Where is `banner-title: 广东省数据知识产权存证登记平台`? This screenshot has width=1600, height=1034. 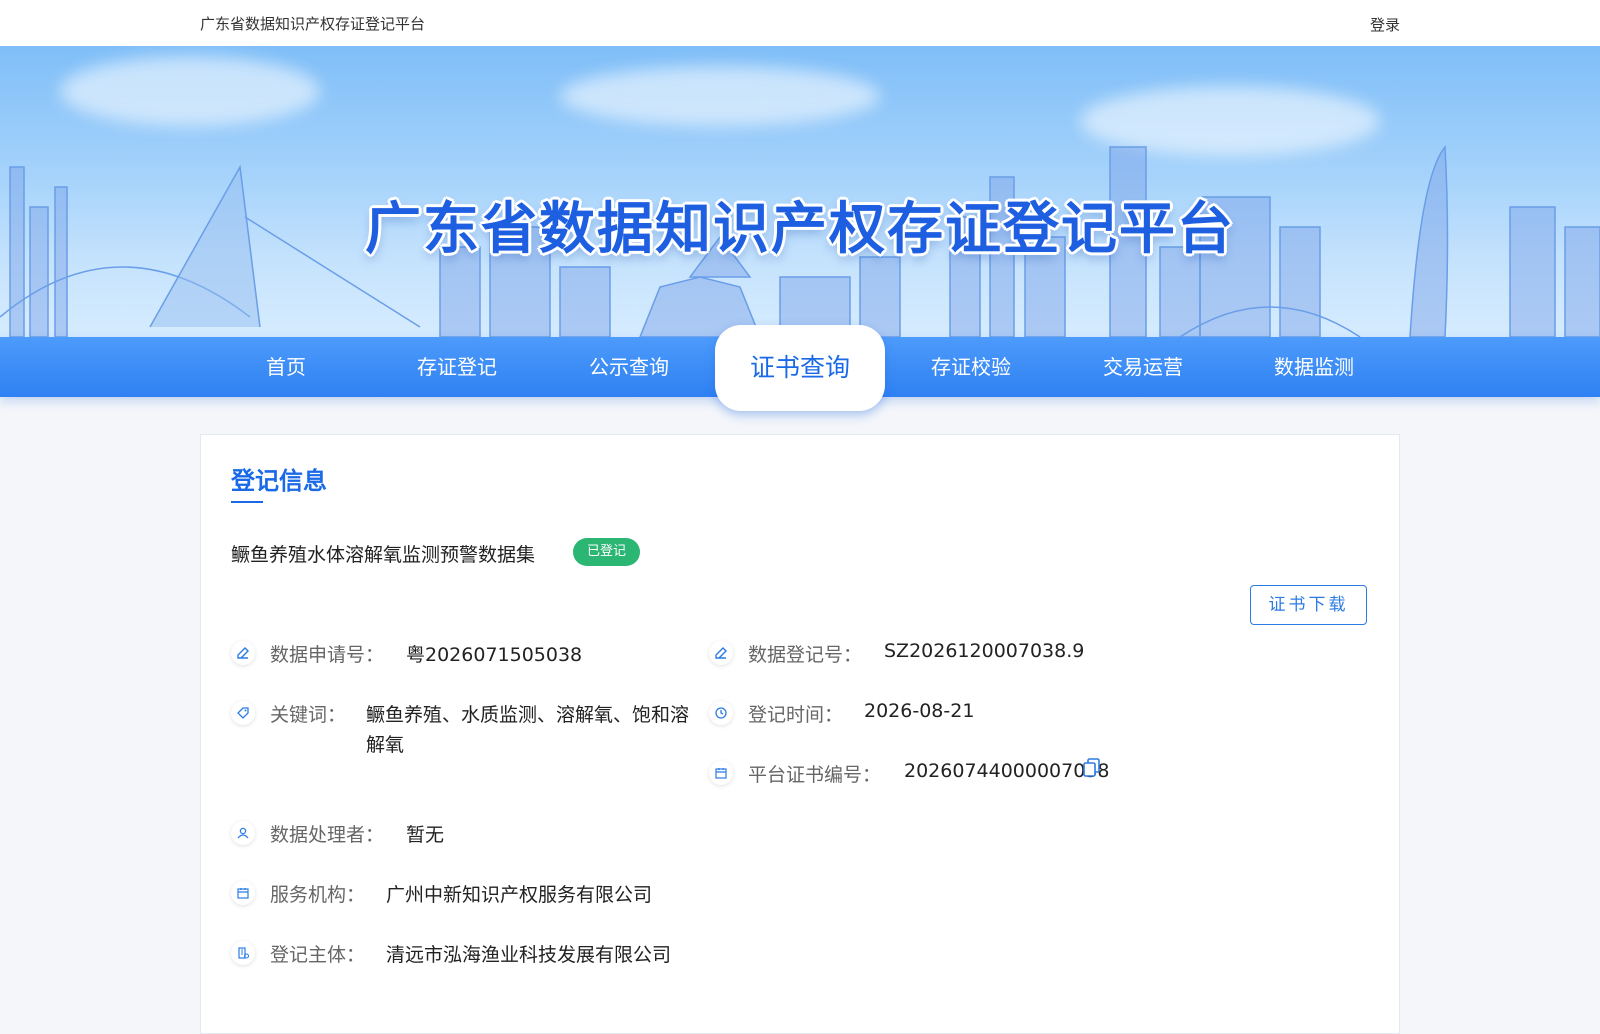 banner-title: 广东省数据知识产权存证登记平台 is located at coordinates (800, 229).